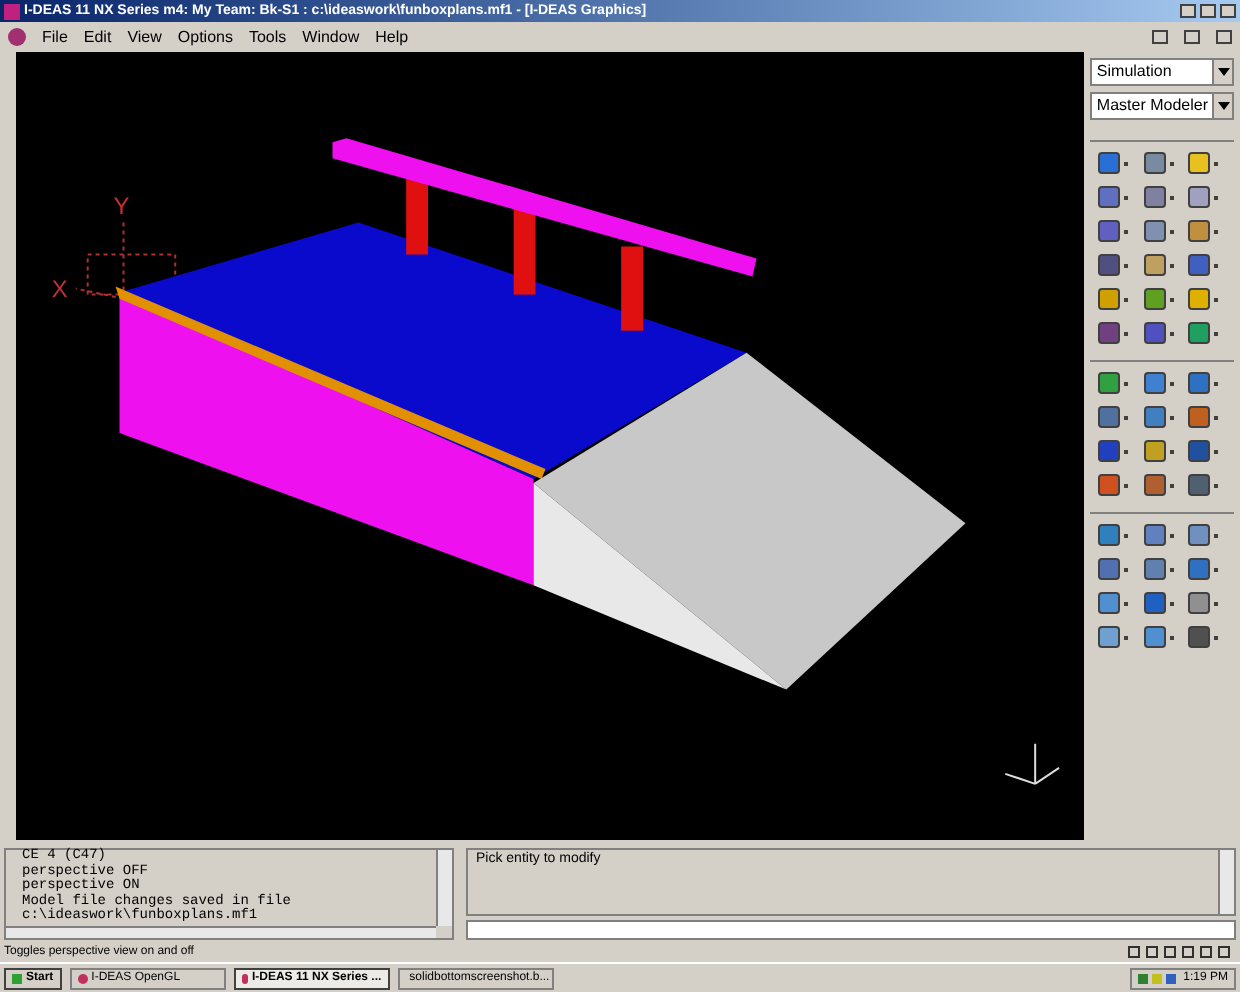 Image resolution: width=1240 pixels, height=992 pixels. I want to click on menu-item: Options, so click(205, 37).